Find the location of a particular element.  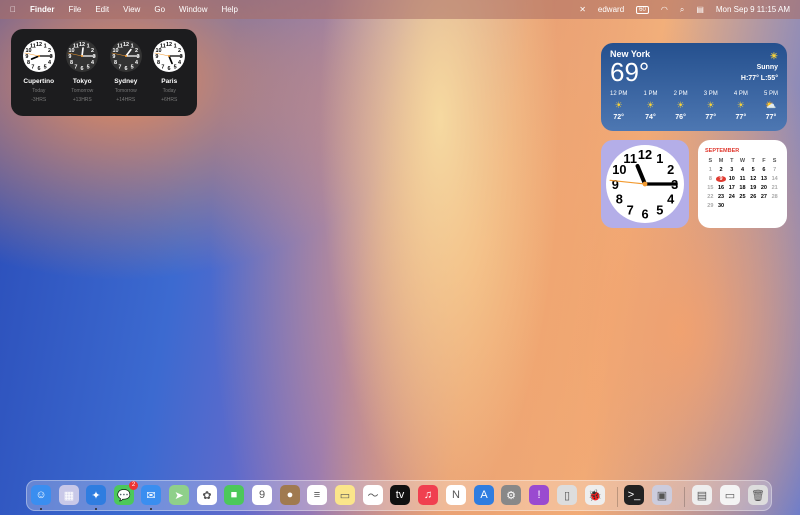

calendar-day: 30 is located at coordinates (721, 206).